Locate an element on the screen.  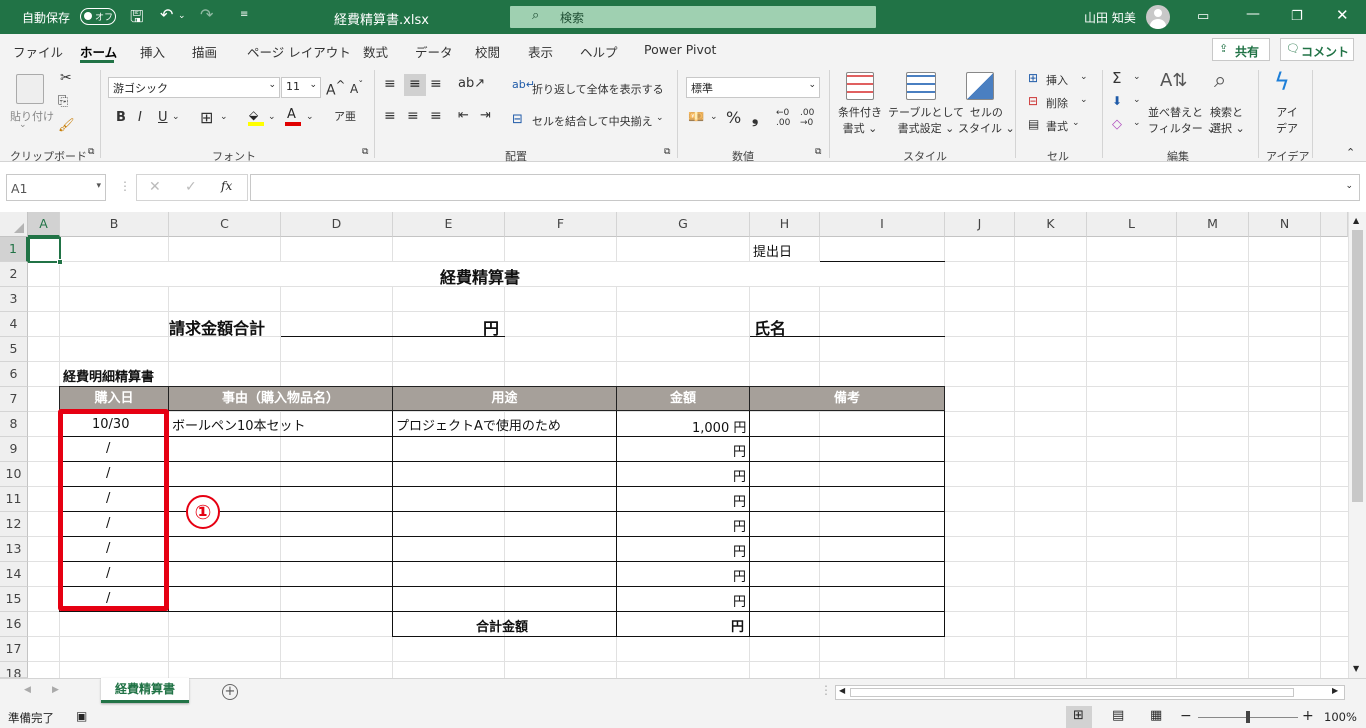
scroll-right-icon: ▶ is located at coordinates (1335, 690).